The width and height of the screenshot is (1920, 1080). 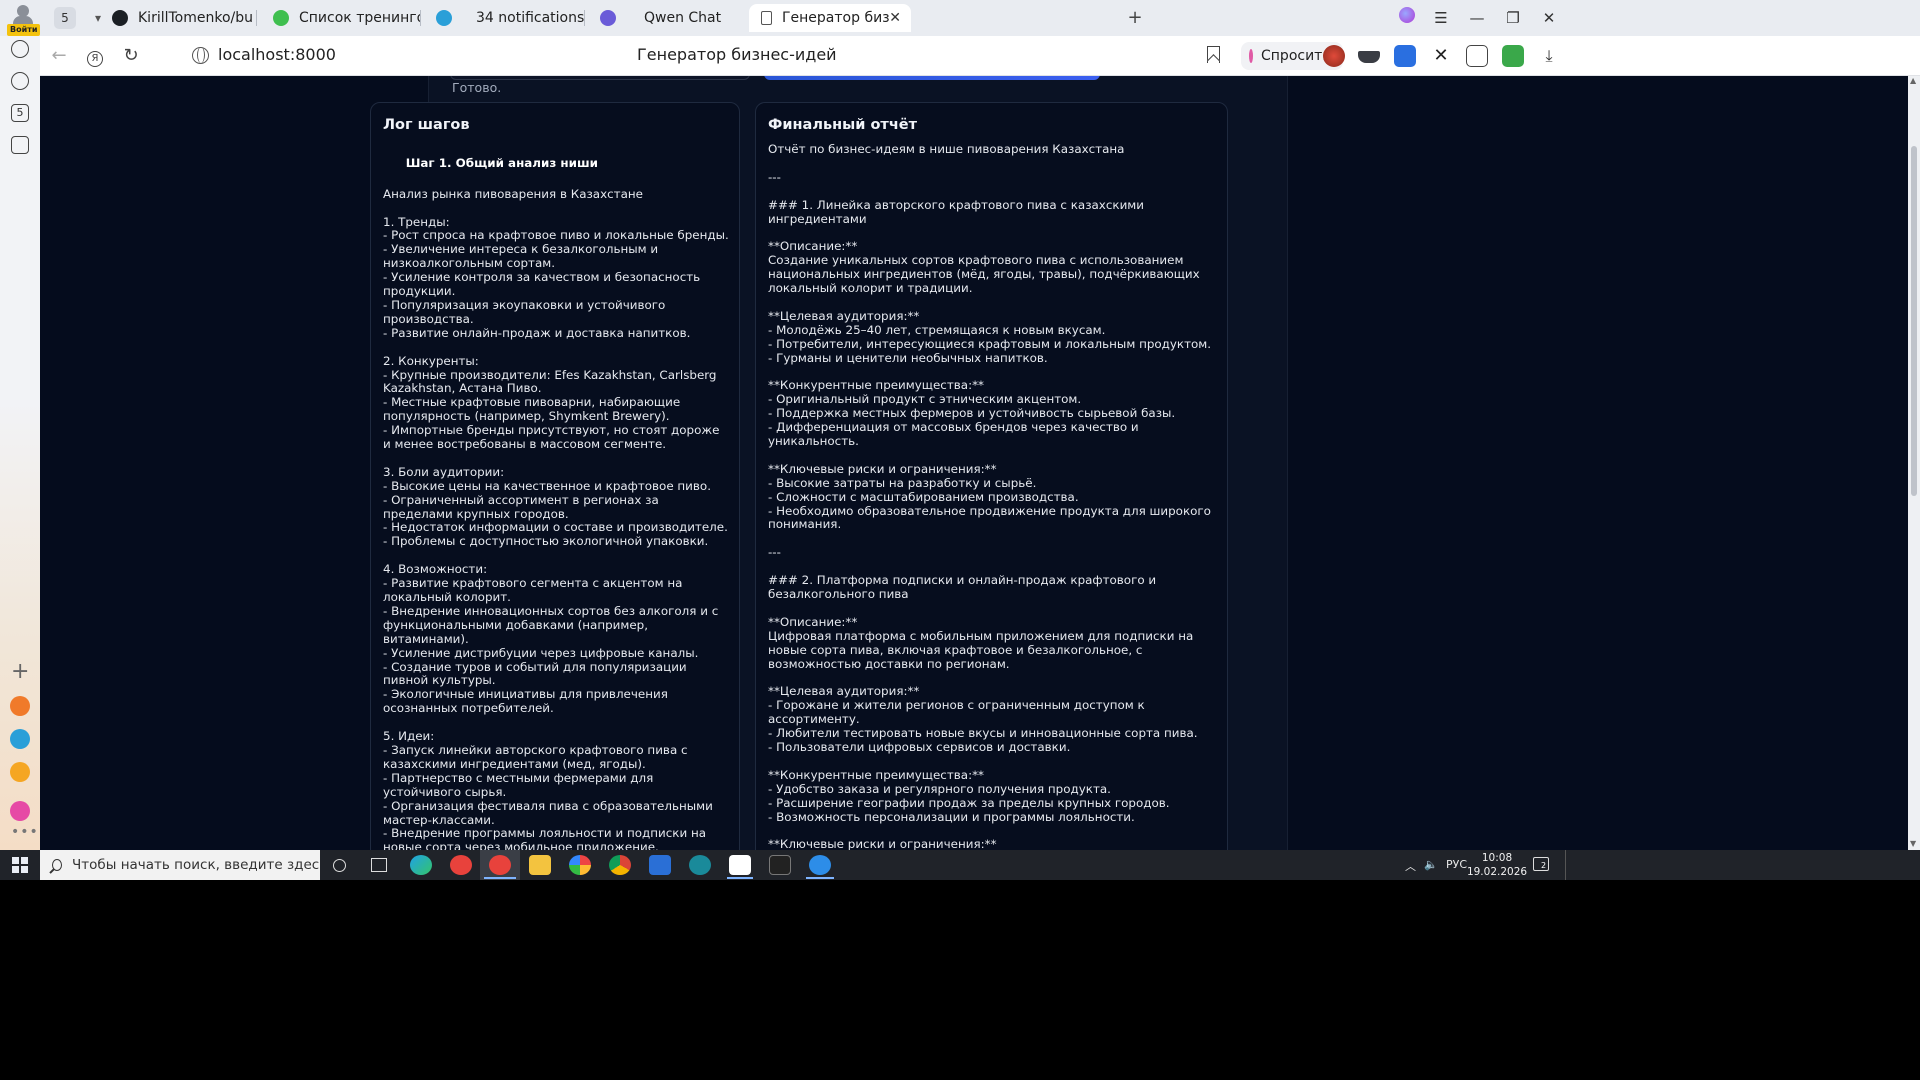 What do you see at coordinates (932, 78) in the screenshot?
I see `generate-button` at bounding box center [932, 78].